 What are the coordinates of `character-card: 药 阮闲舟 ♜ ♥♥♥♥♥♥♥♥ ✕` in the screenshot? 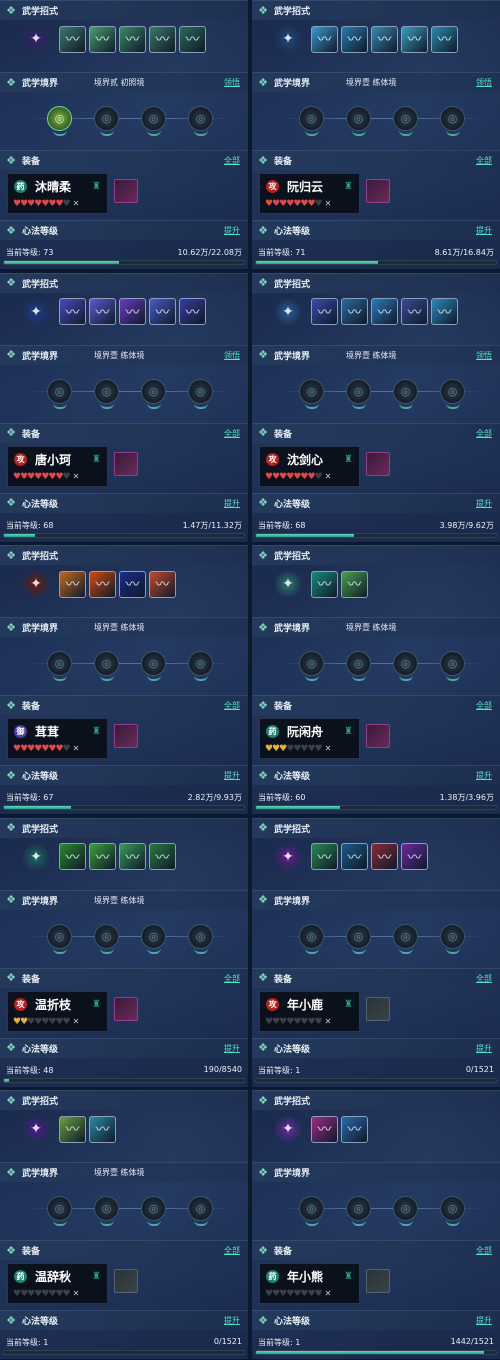 It's located at (309, 739).